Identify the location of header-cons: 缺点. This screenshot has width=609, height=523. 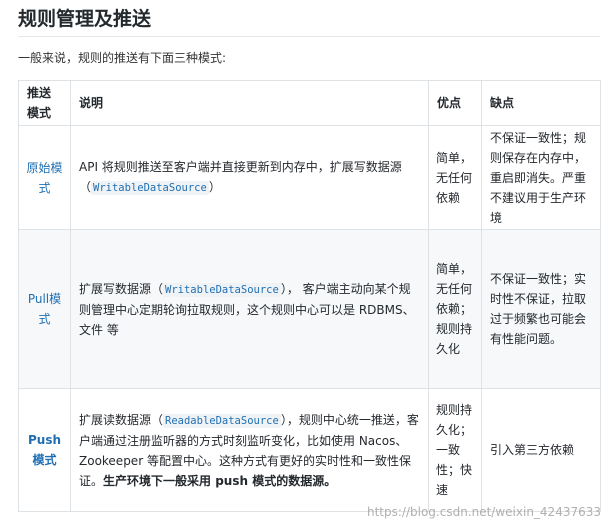
(541, 103).